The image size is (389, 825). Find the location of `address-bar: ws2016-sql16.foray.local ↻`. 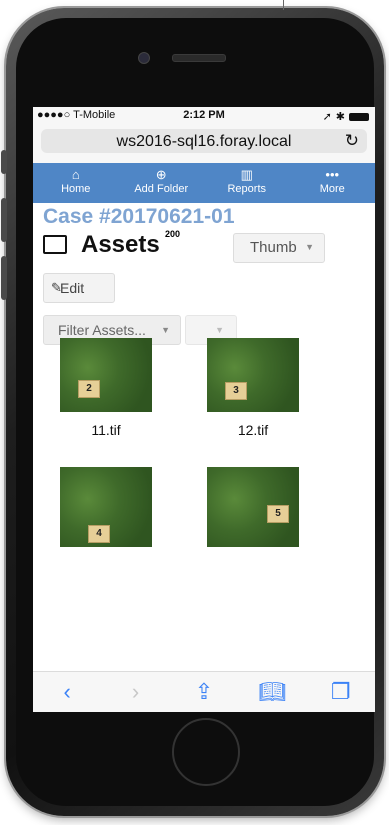

address-bar: ws2016-sql16.foray.local ↻ is located at coordinates (204, 141).